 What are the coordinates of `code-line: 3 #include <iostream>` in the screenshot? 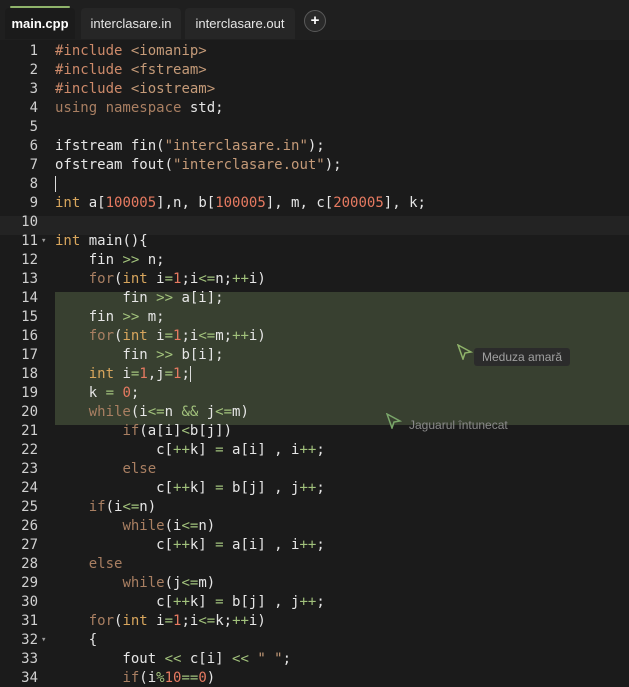 It's located at (314, 89).